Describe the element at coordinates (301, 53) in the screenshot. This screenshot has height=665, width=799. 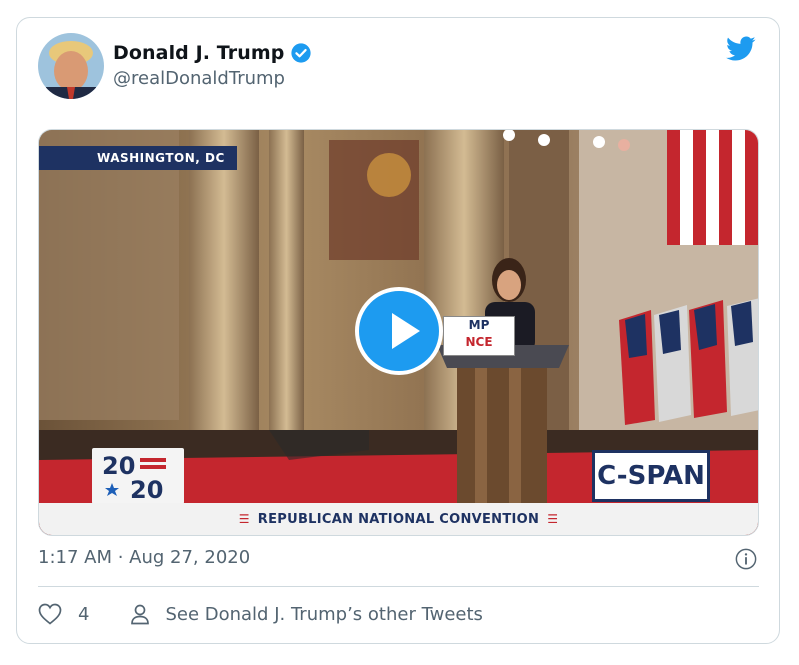
I see `verified-badge-icon` at that location.